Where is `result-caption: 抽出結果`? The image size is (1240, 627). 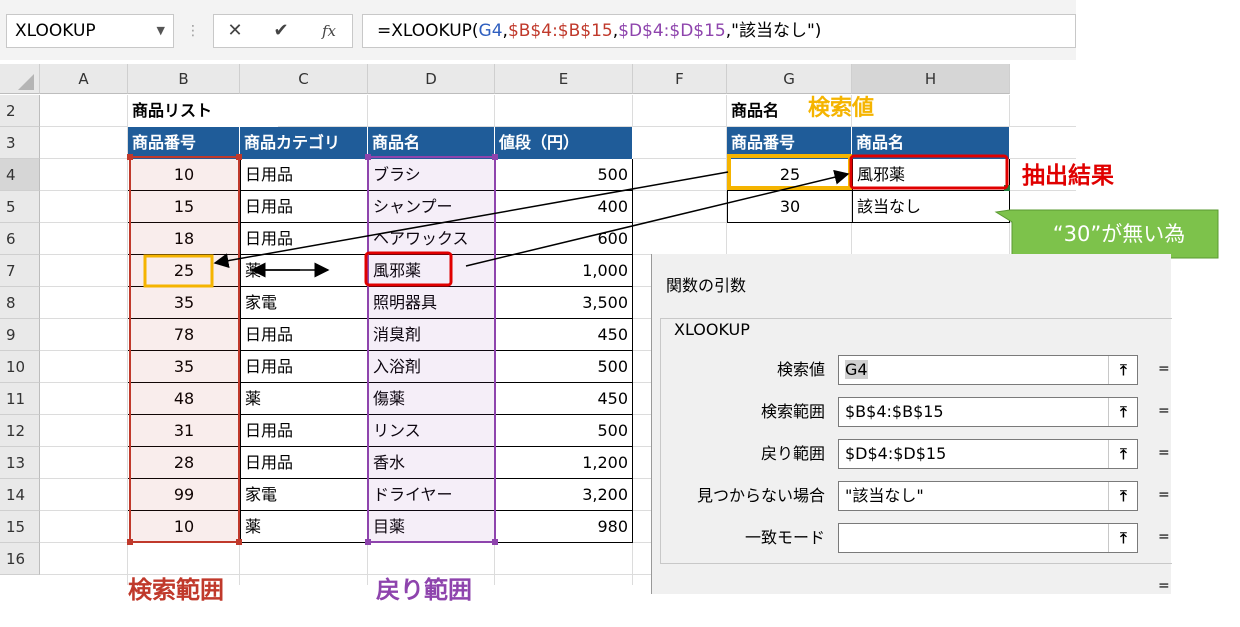 result-caption: 抽出結果 is located at coordinates (1068, 176).